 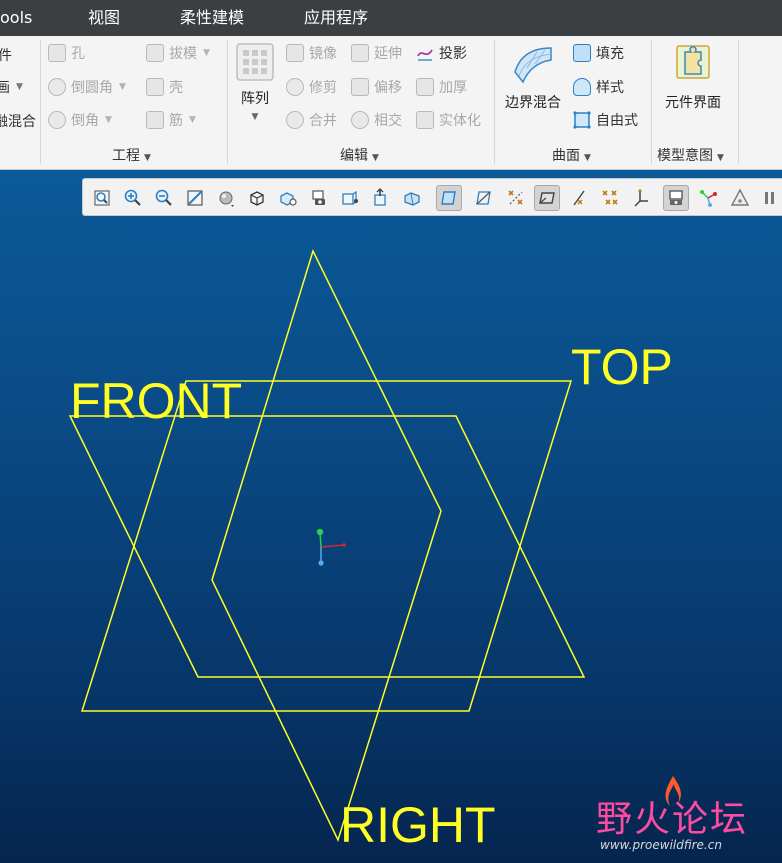 I want to click on axis-display-button, so click(x=516, y=198).